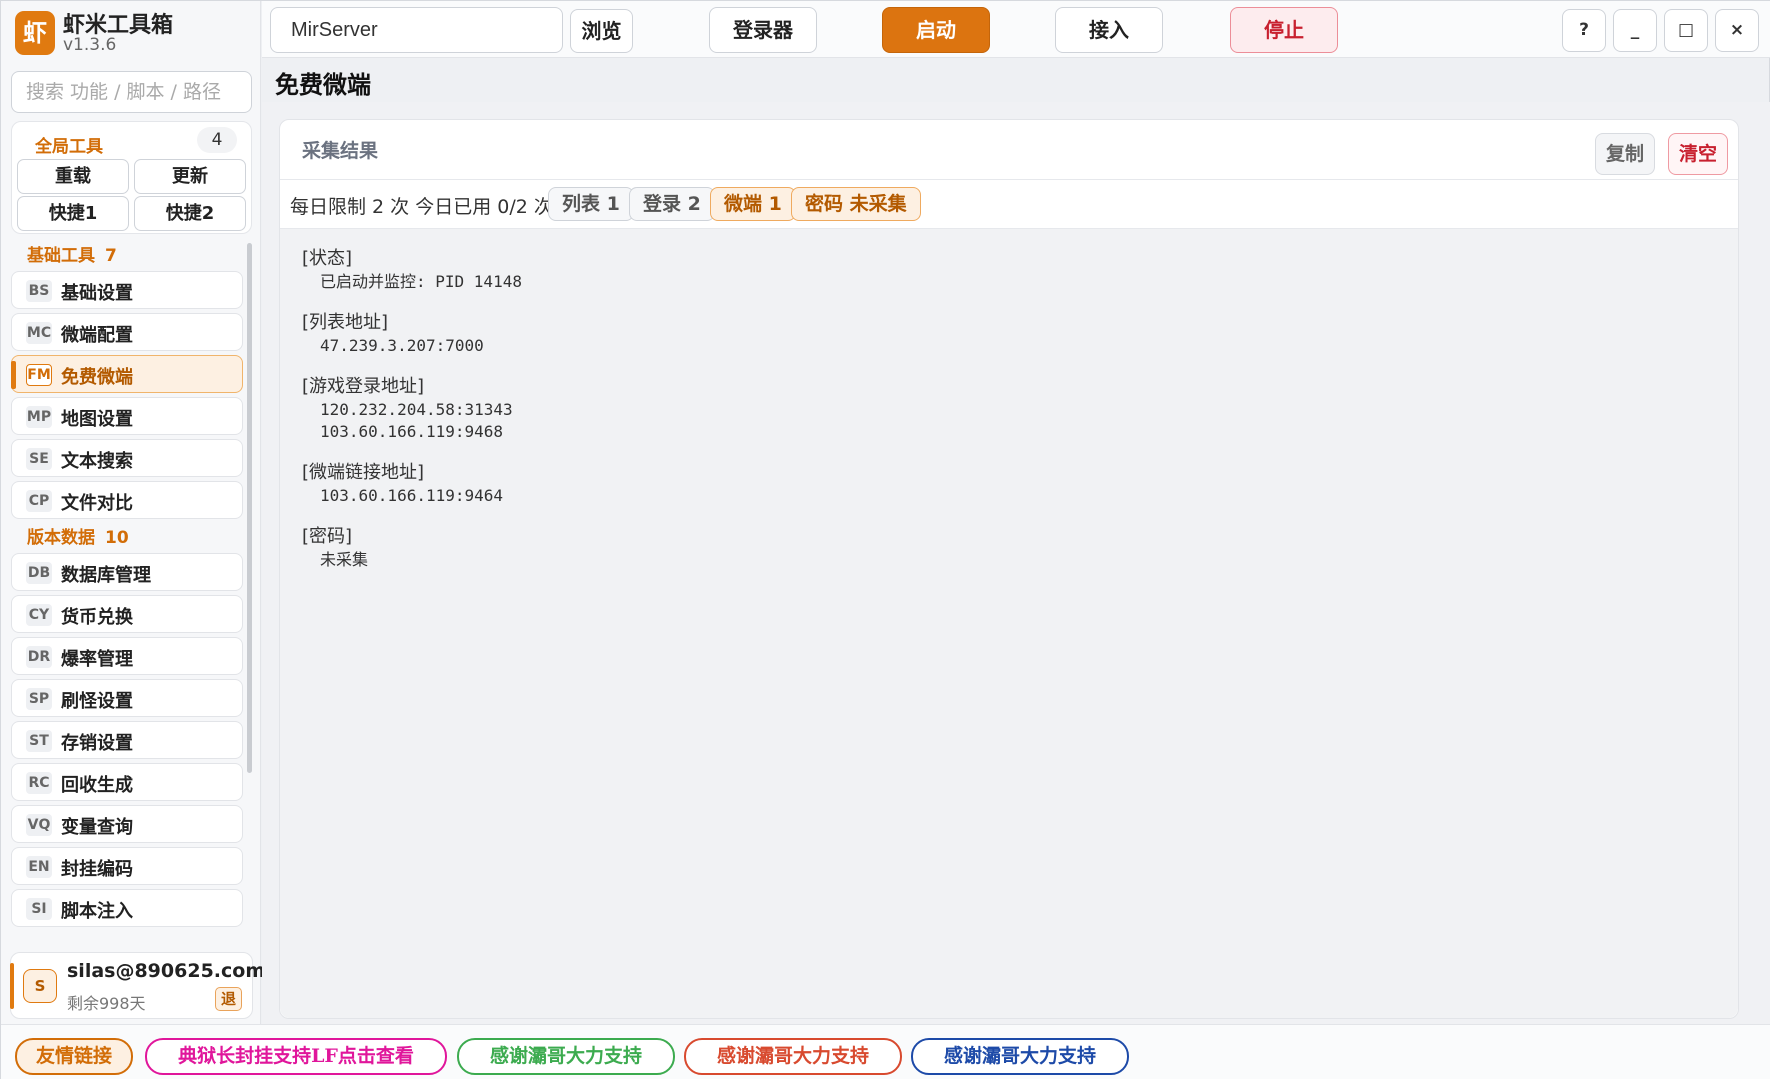 The height and width of the screenshot is (1079, 1770). What do you see at coordinates (1009, 270) in the screenshot?
I see `result-section: [状态] 已启动并监控: PID 14148` at bounding box center [1009, 270].